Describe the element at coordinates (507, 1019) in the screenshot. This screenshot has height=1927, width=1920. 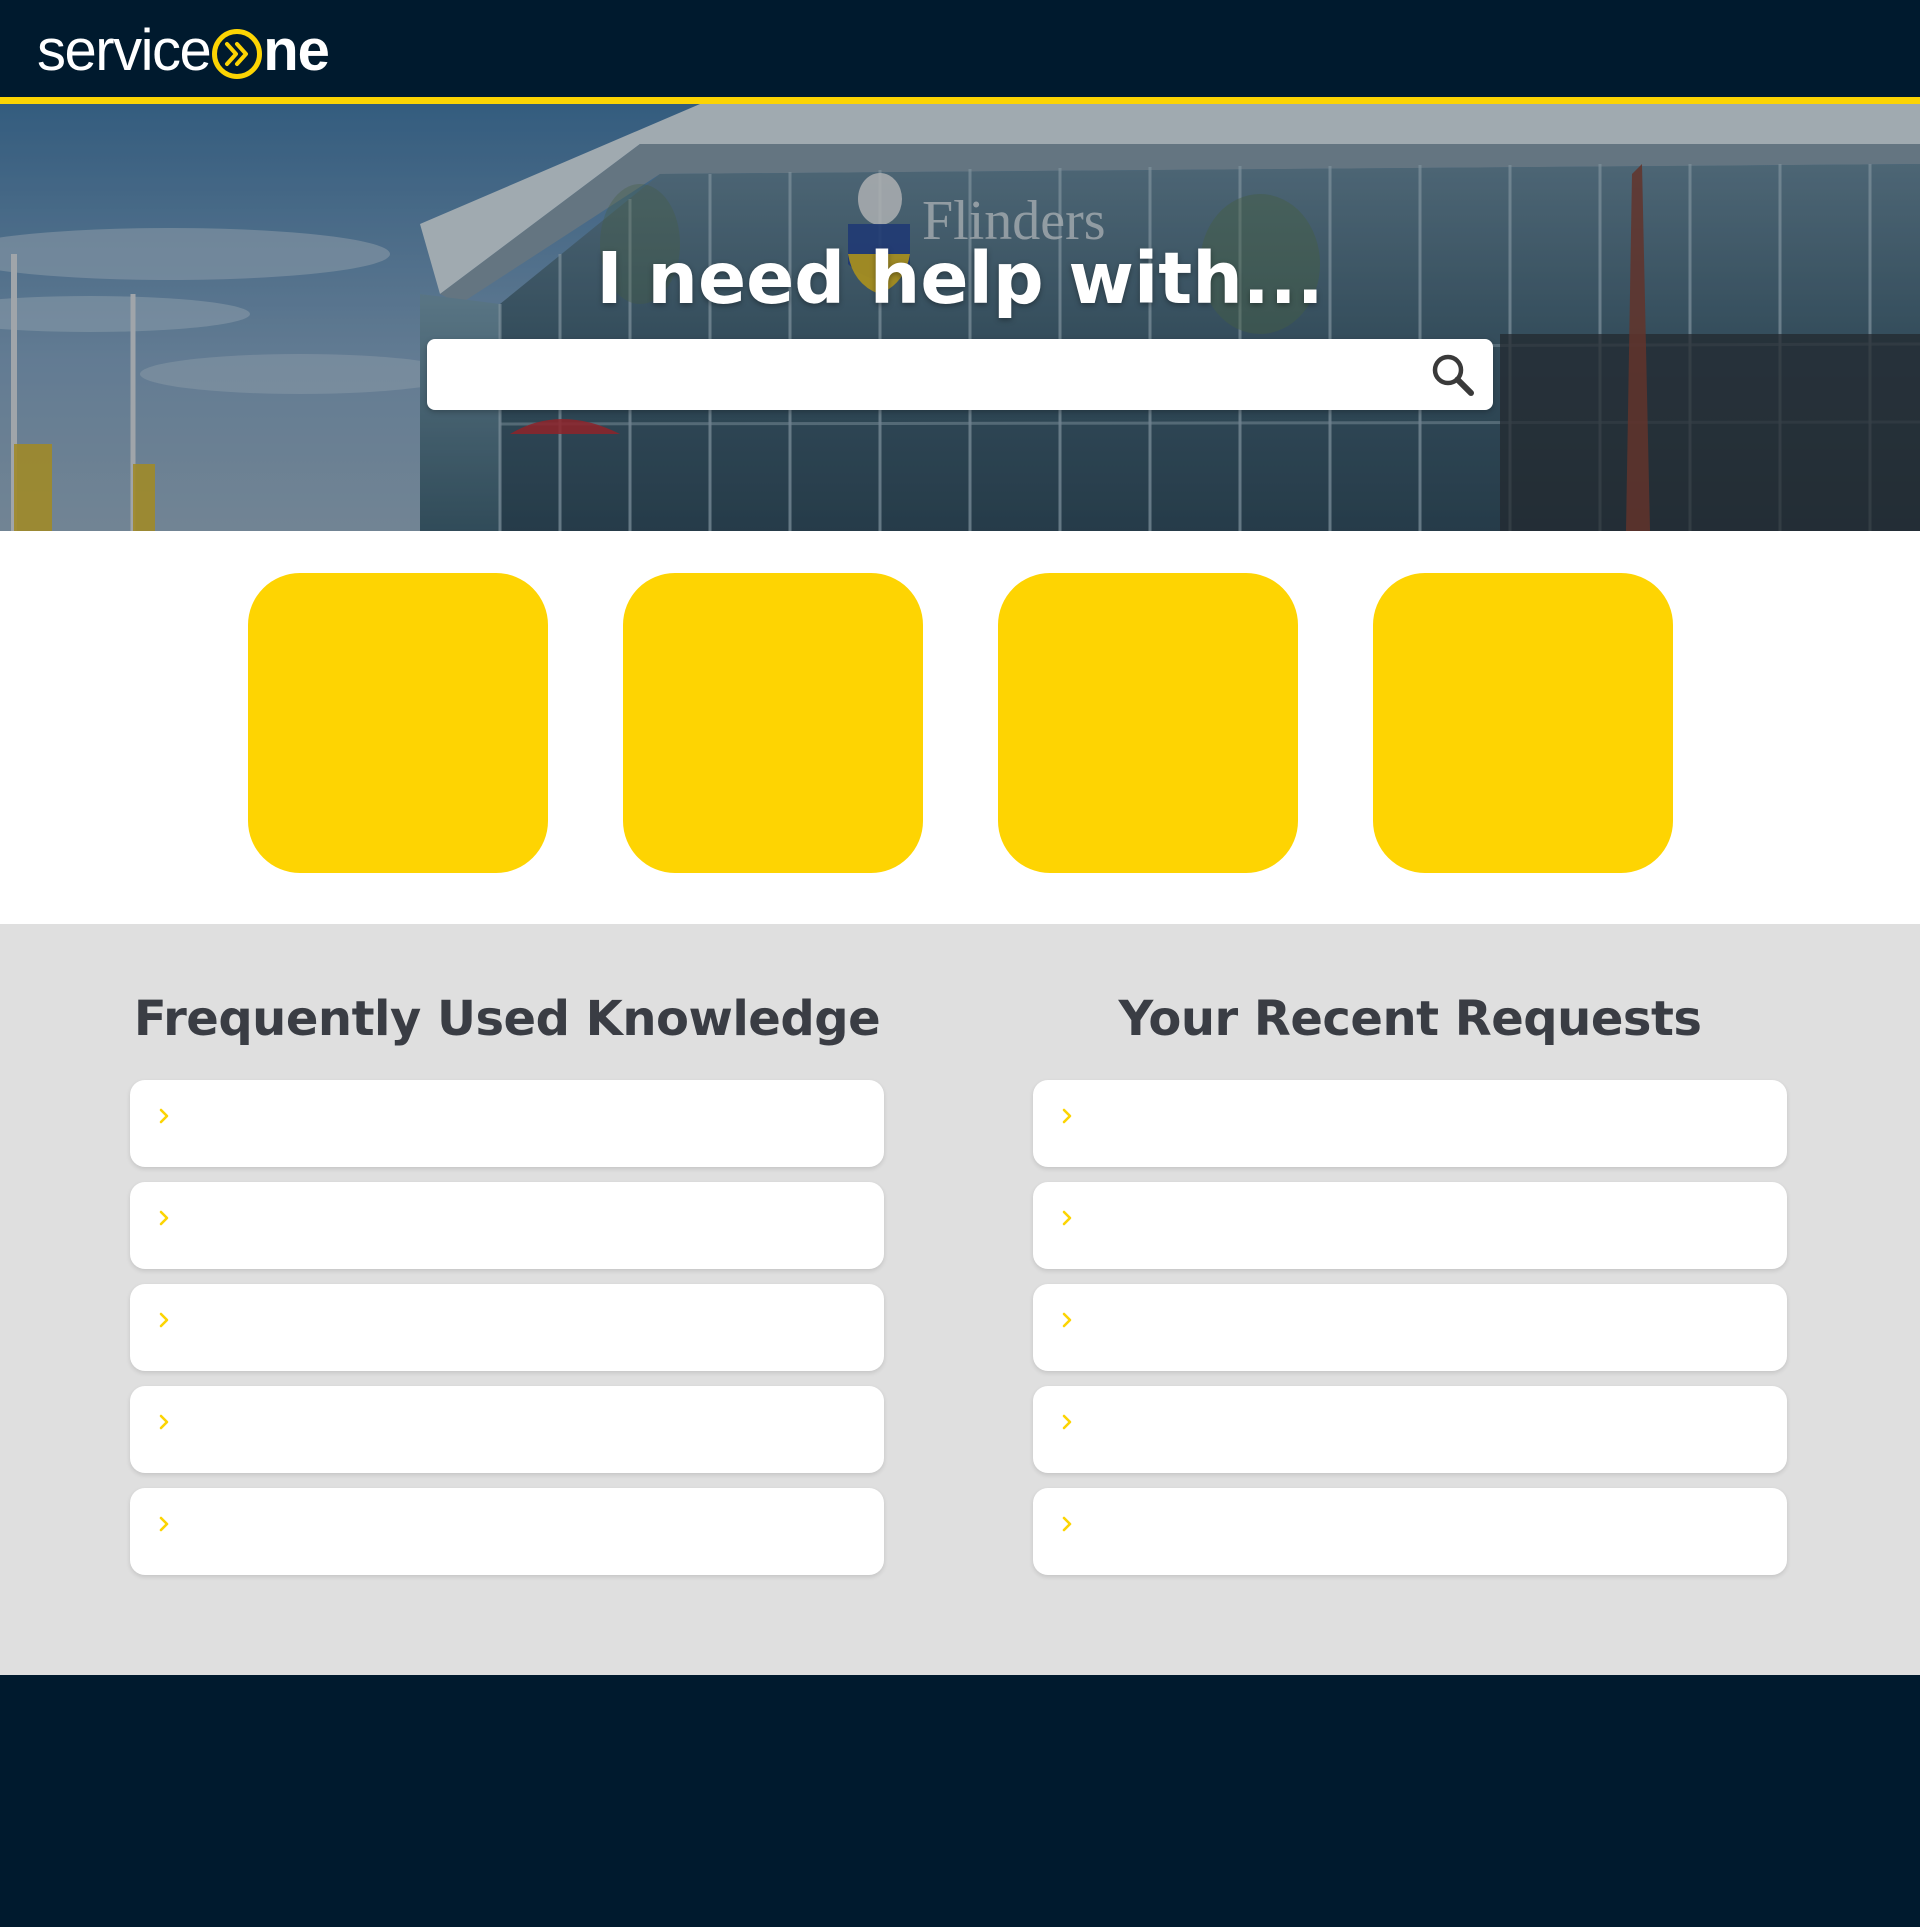
I see `knowledge-title: Frequently Used Knowledge` at that location.